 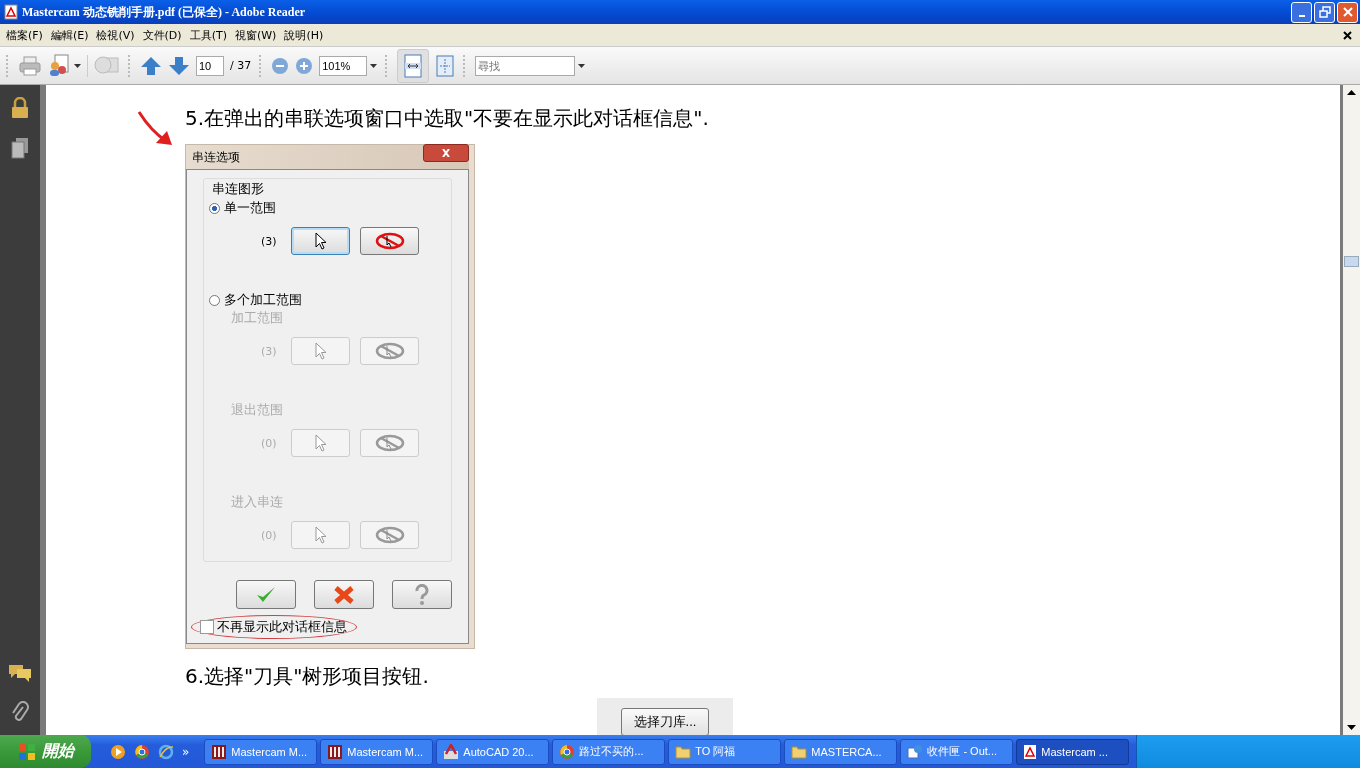 I want to click on restore-button, so click(x=1324, y=12).